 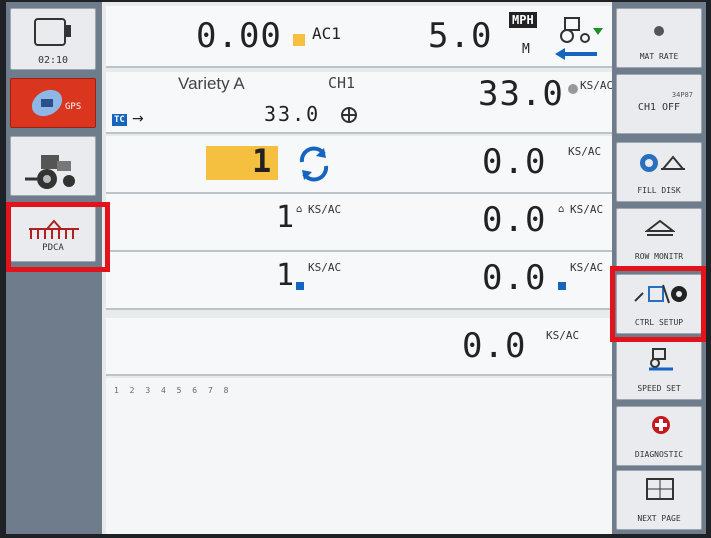 What do you see at coordinates (239, 36) in the screenshot?
I see `rate-readout: 0.00` at bounding box center [239, 36].